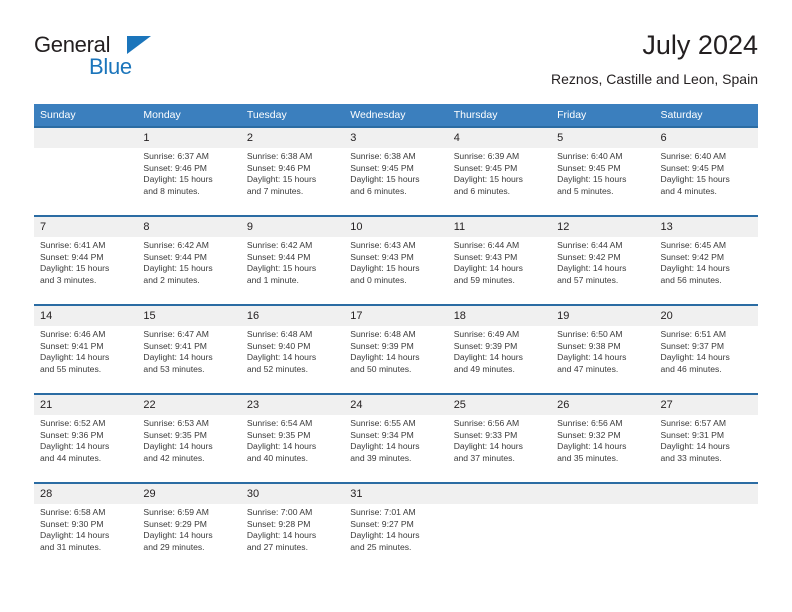 This screenshot has height=612, width=792. Describe the element at coordinates (706, 227) in the screenshot. I see `day-number: 13` at that location.